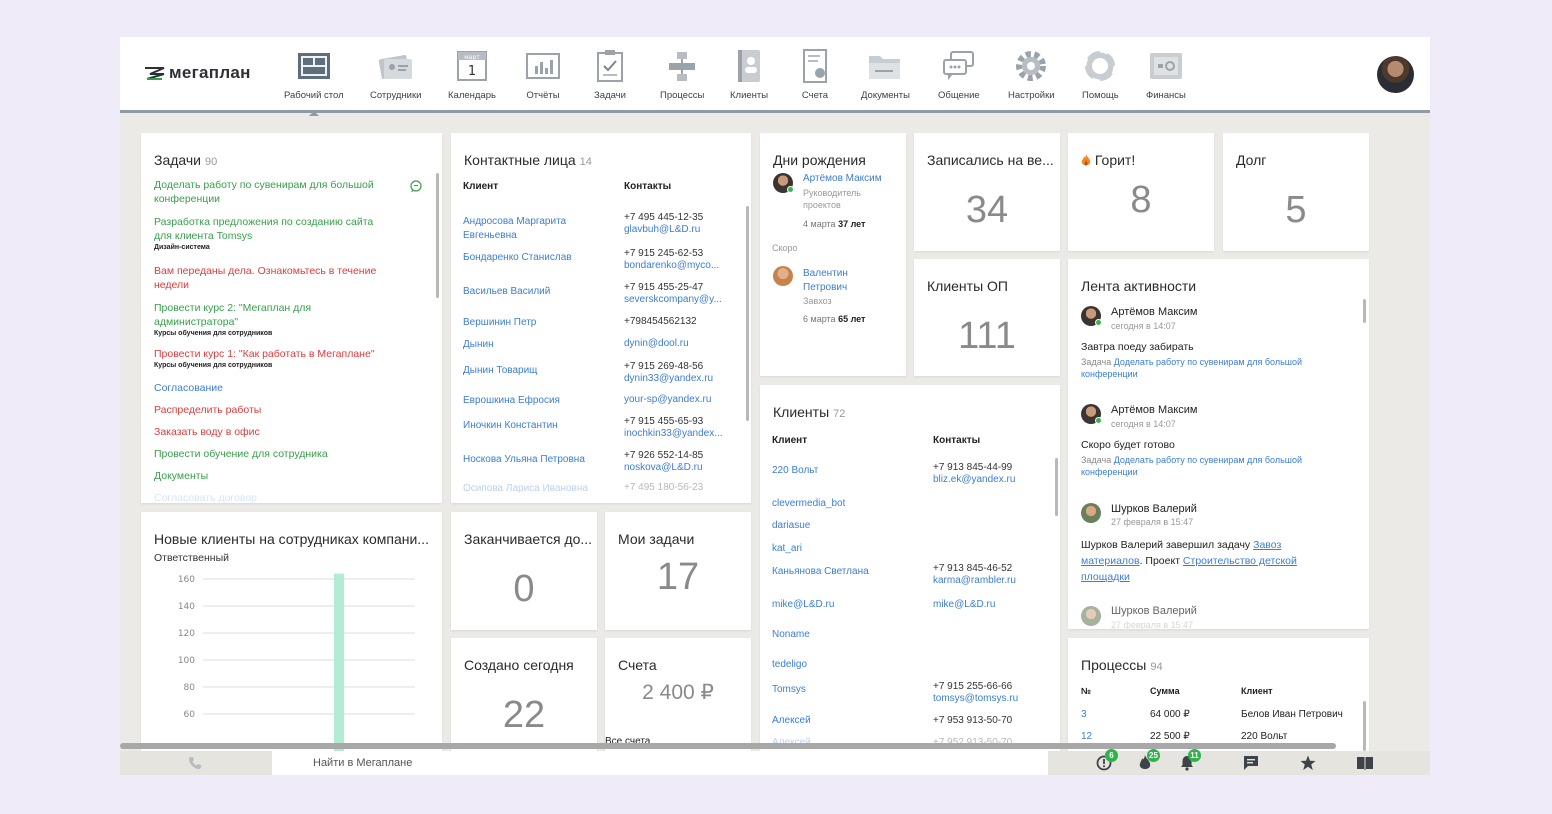 The image size is (1552, 814). I want to click on client-phone: +7 913 845-46-52, so click(974, 569).